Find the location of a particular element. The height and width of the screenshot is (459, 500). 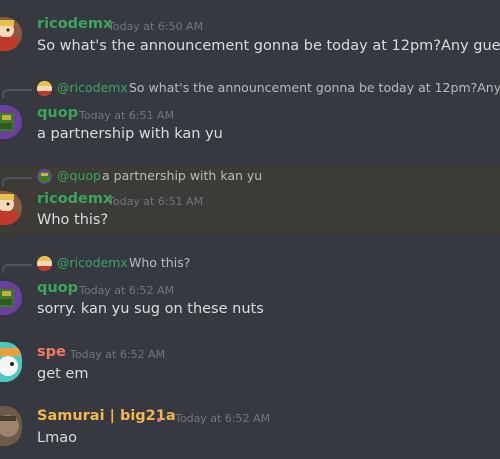

chat-message: Samurai | big21a Today at 6:52 AM Lmao is located at coordinates (250, 430).